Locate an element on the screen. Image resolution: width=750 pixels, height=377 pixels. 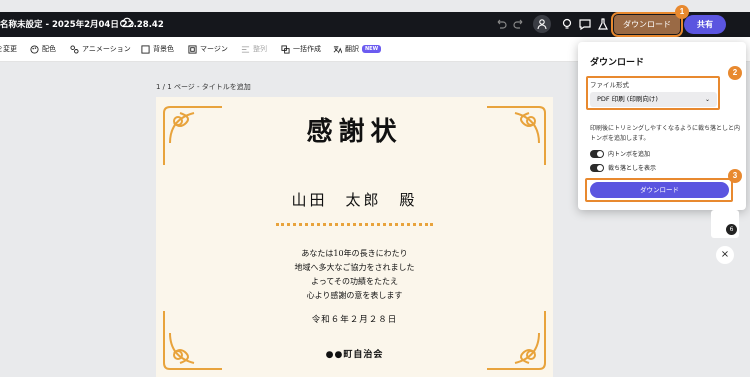
recipient-name: 山田 太郎 殿 is located at coordinates (354, 199).